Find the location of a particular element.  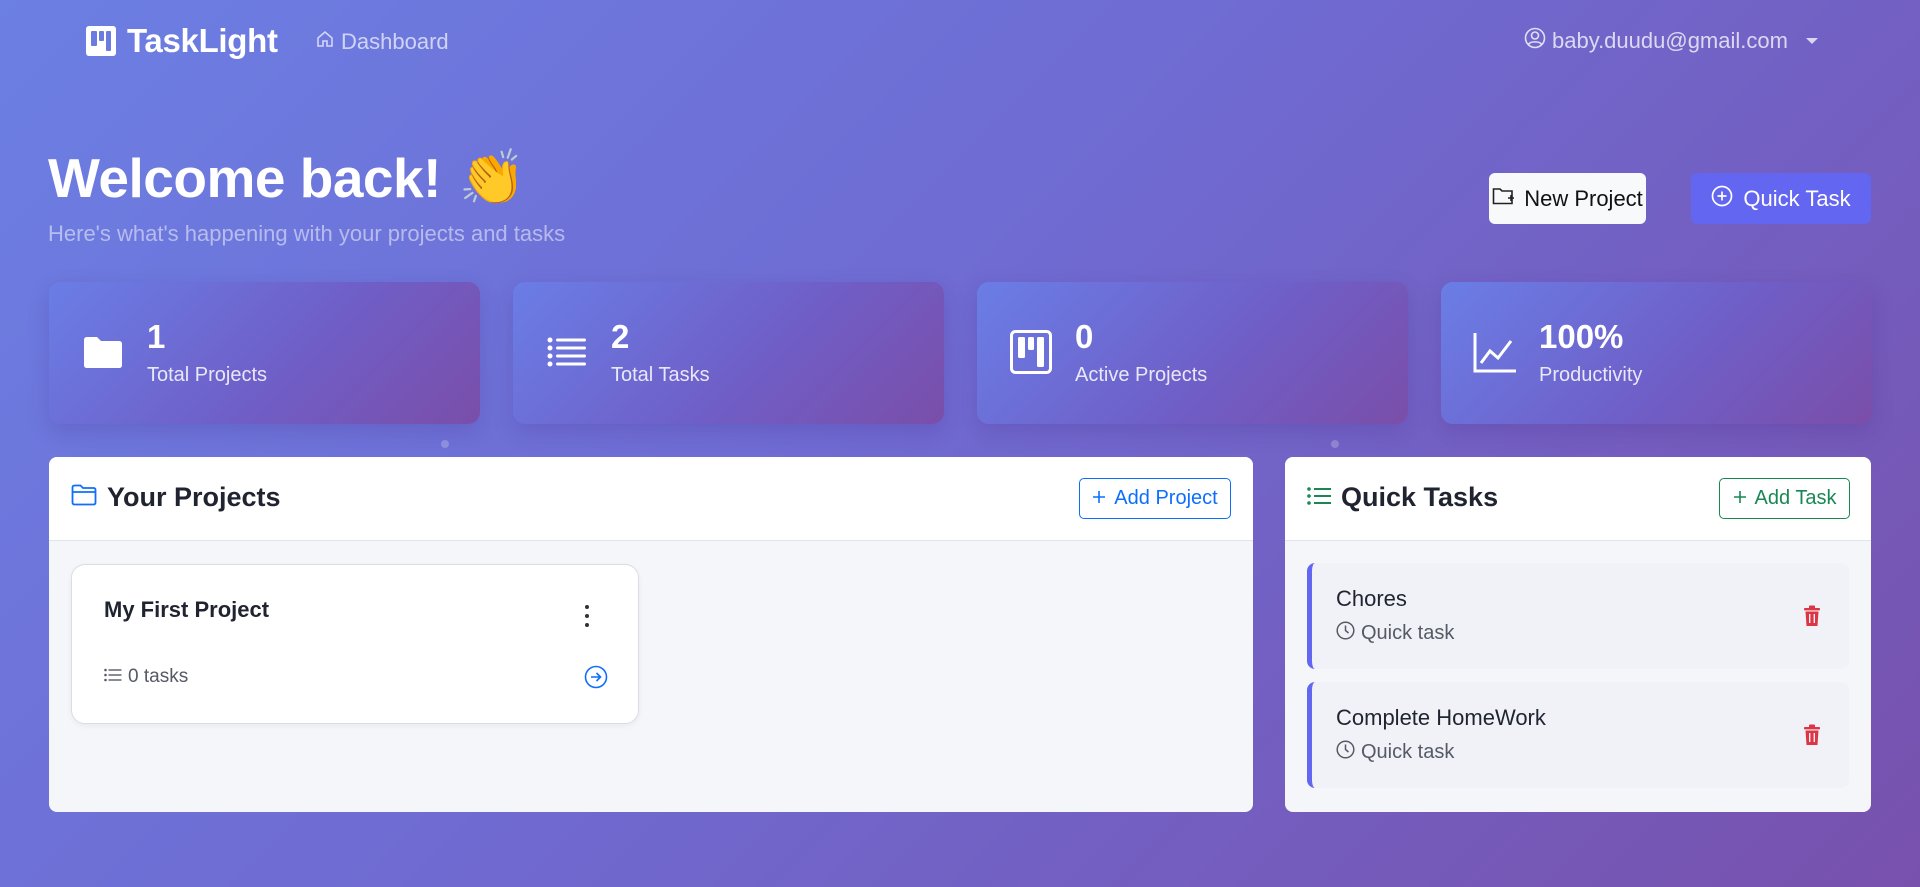

stat-label: Productivity is located at coordinates (1591, 375).